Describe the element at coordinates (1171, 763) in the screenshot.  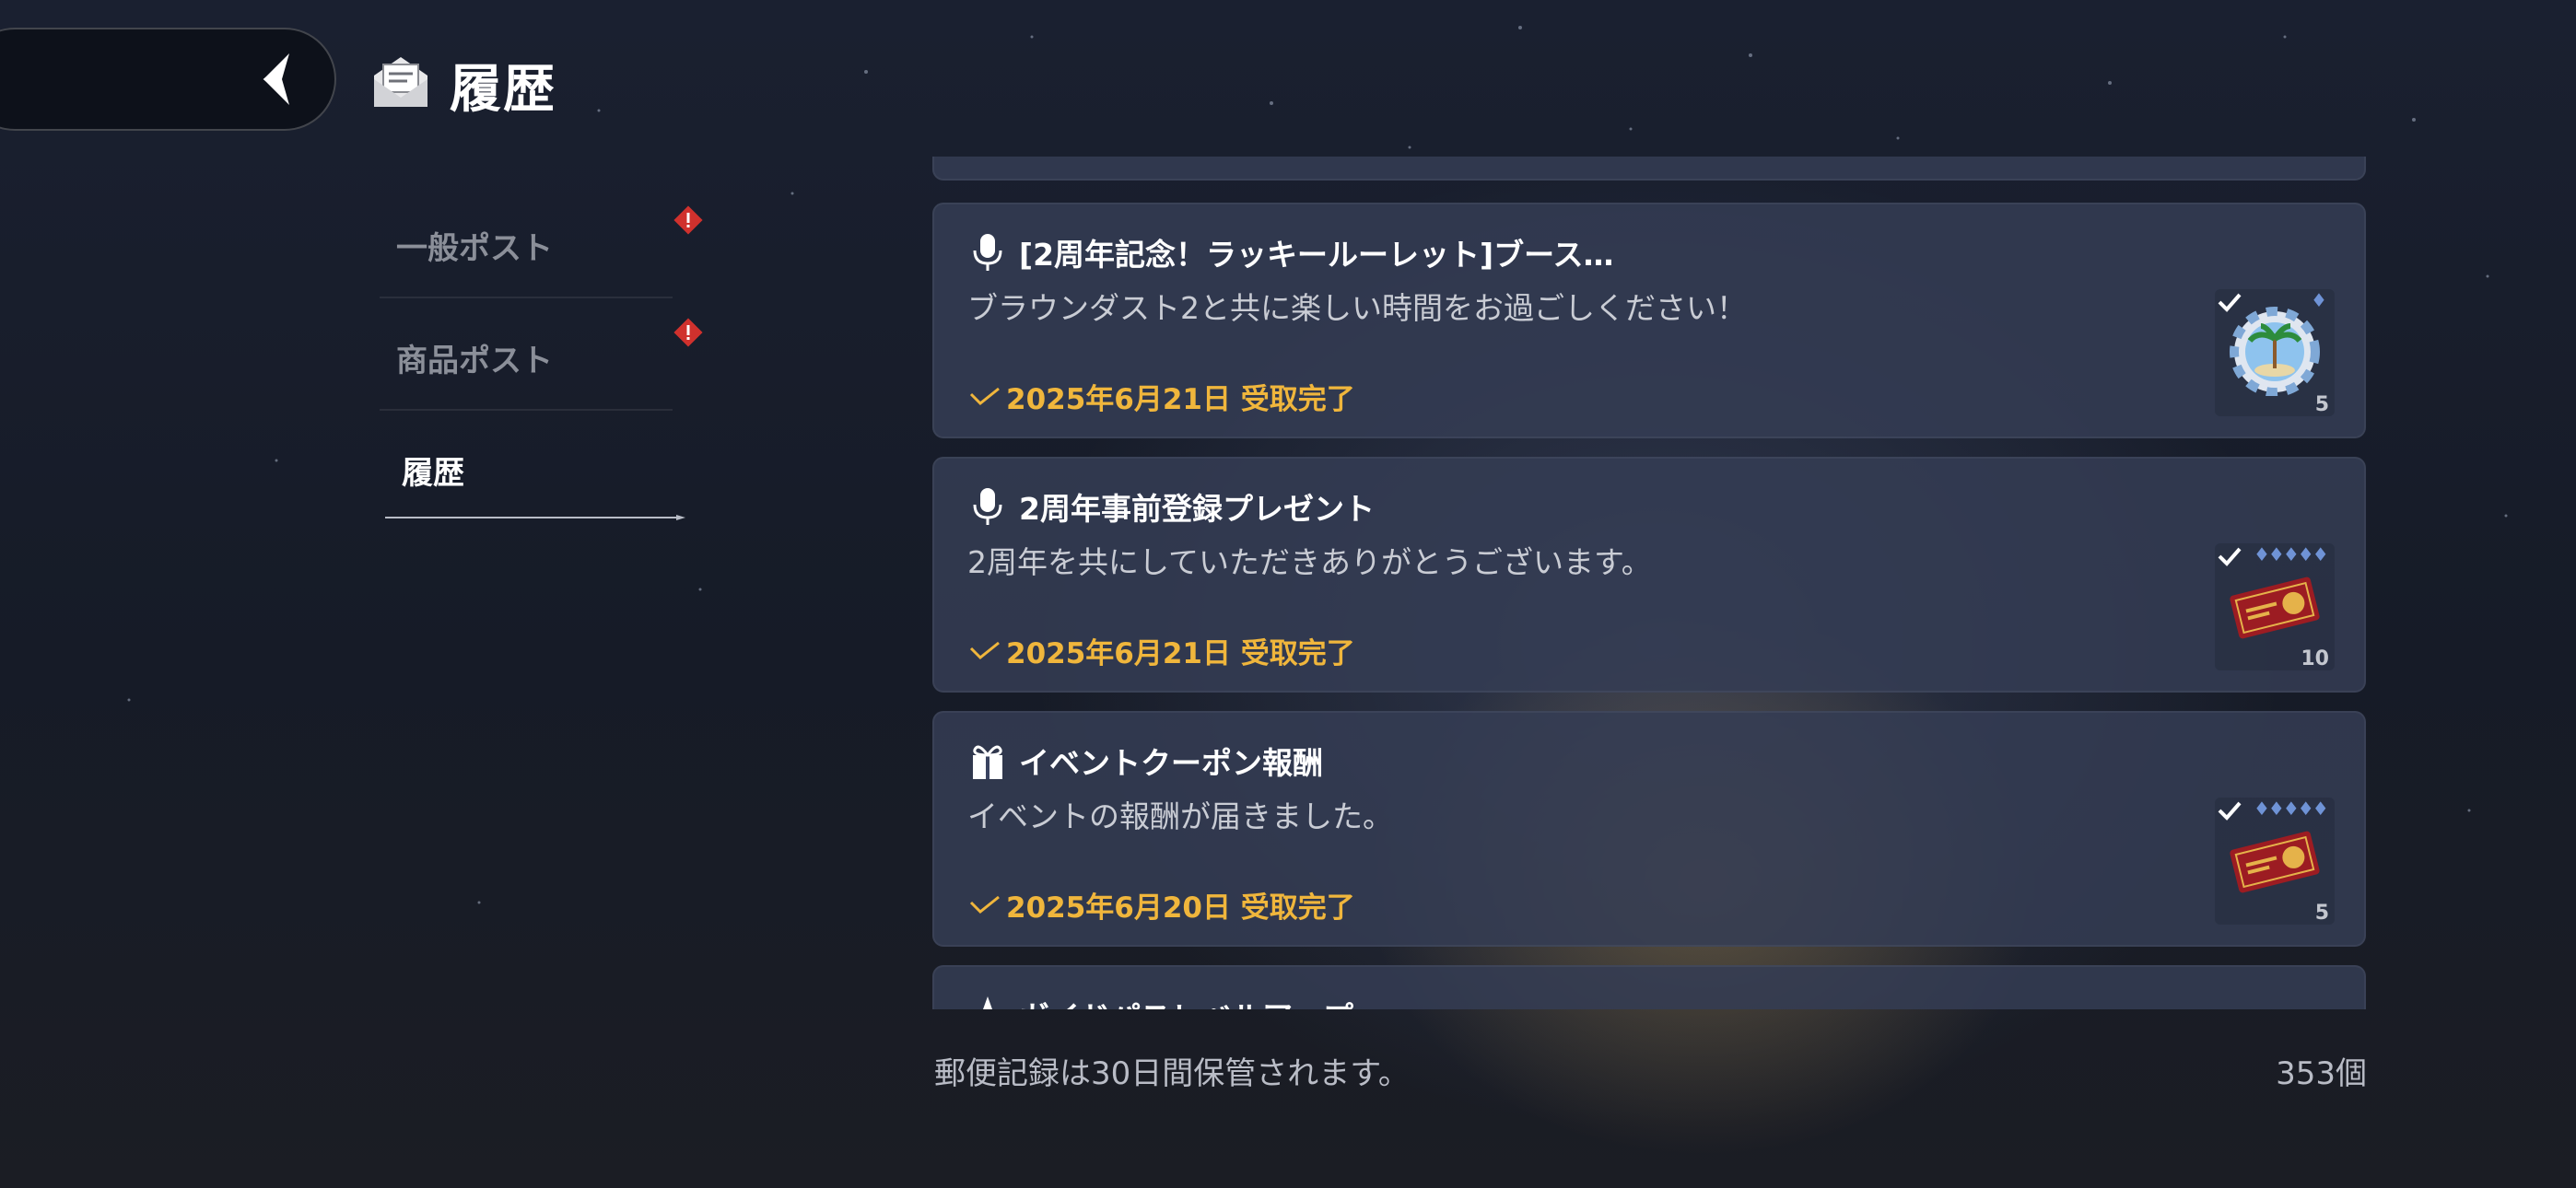
I see `mail-title: イベントクーポン報酬` at that location.